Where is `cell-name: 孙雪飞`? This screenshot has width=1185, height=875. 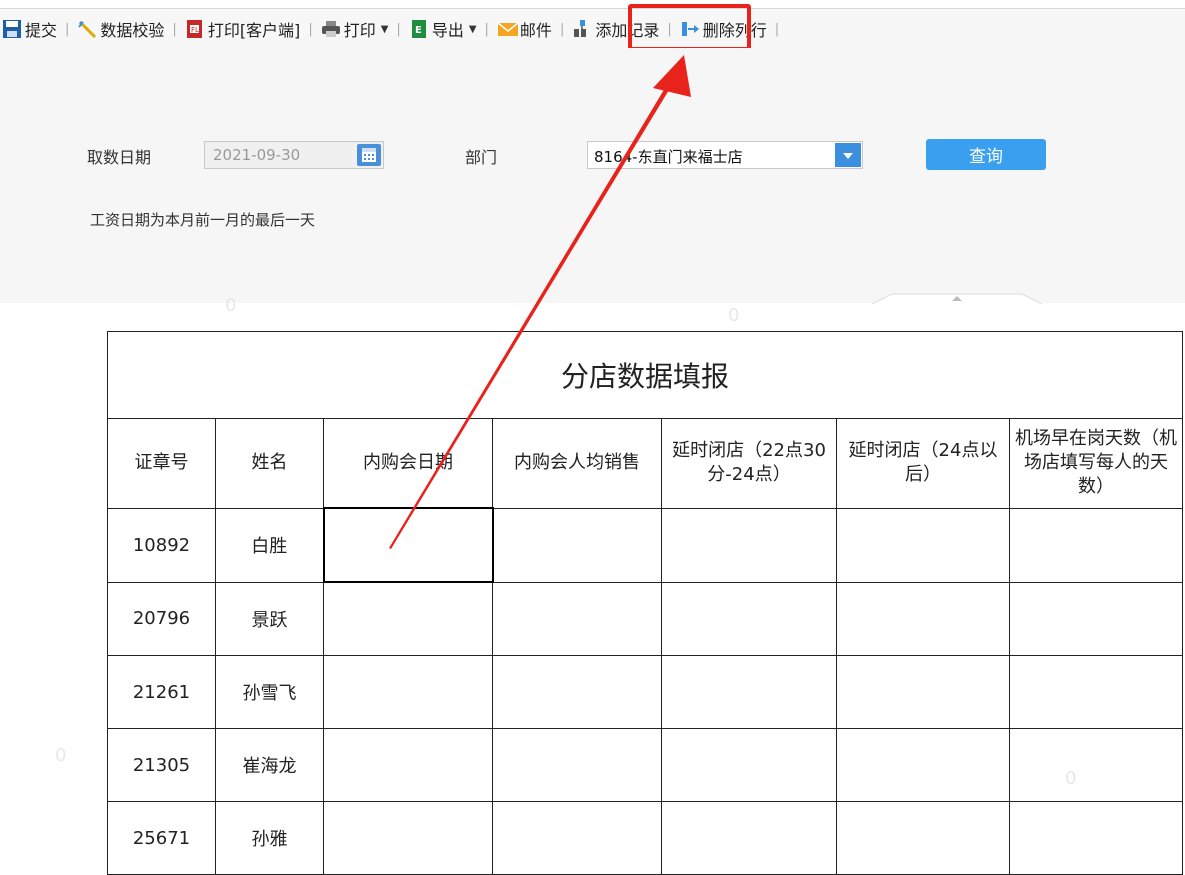 cell-name: 孙雪飞 is located at coordinates (269, 692).